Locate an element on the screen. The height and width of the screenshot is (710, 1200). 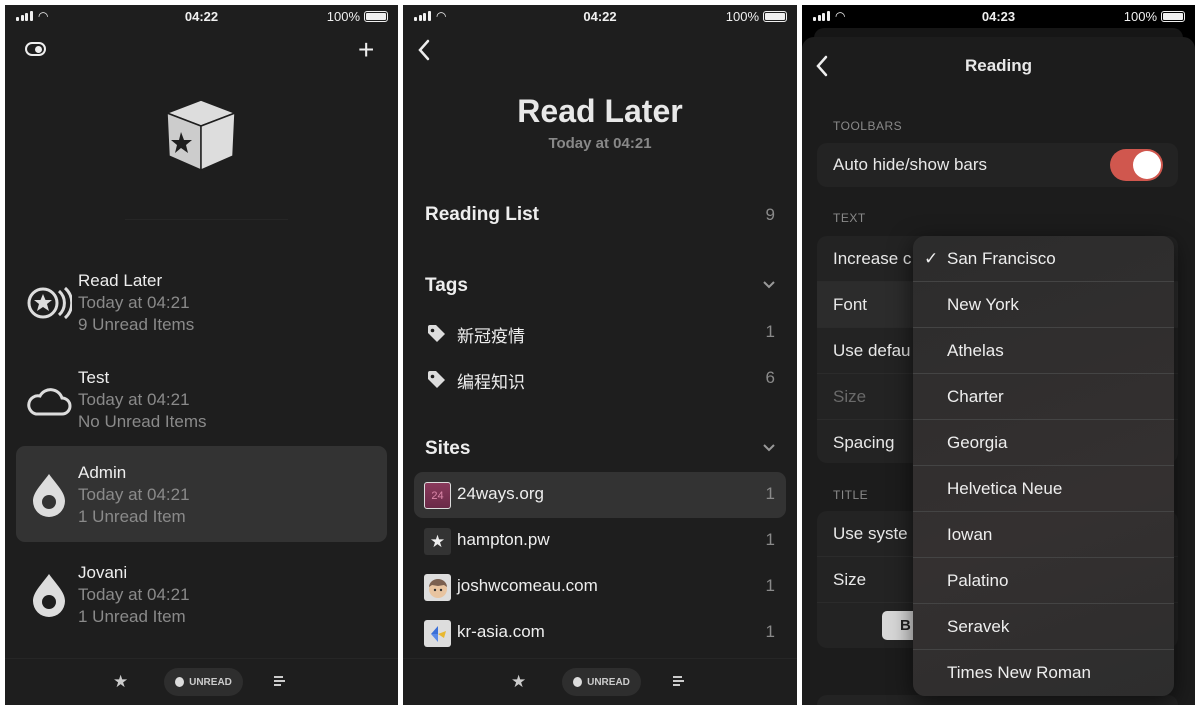
unread-filter-label: UNREAD is located at coordinates (210, 682).